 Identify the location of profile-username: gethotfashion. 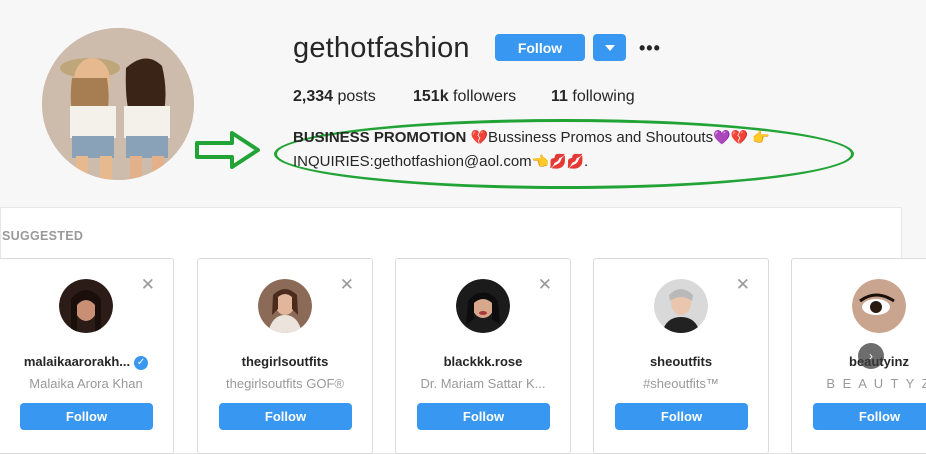
(381, 48).